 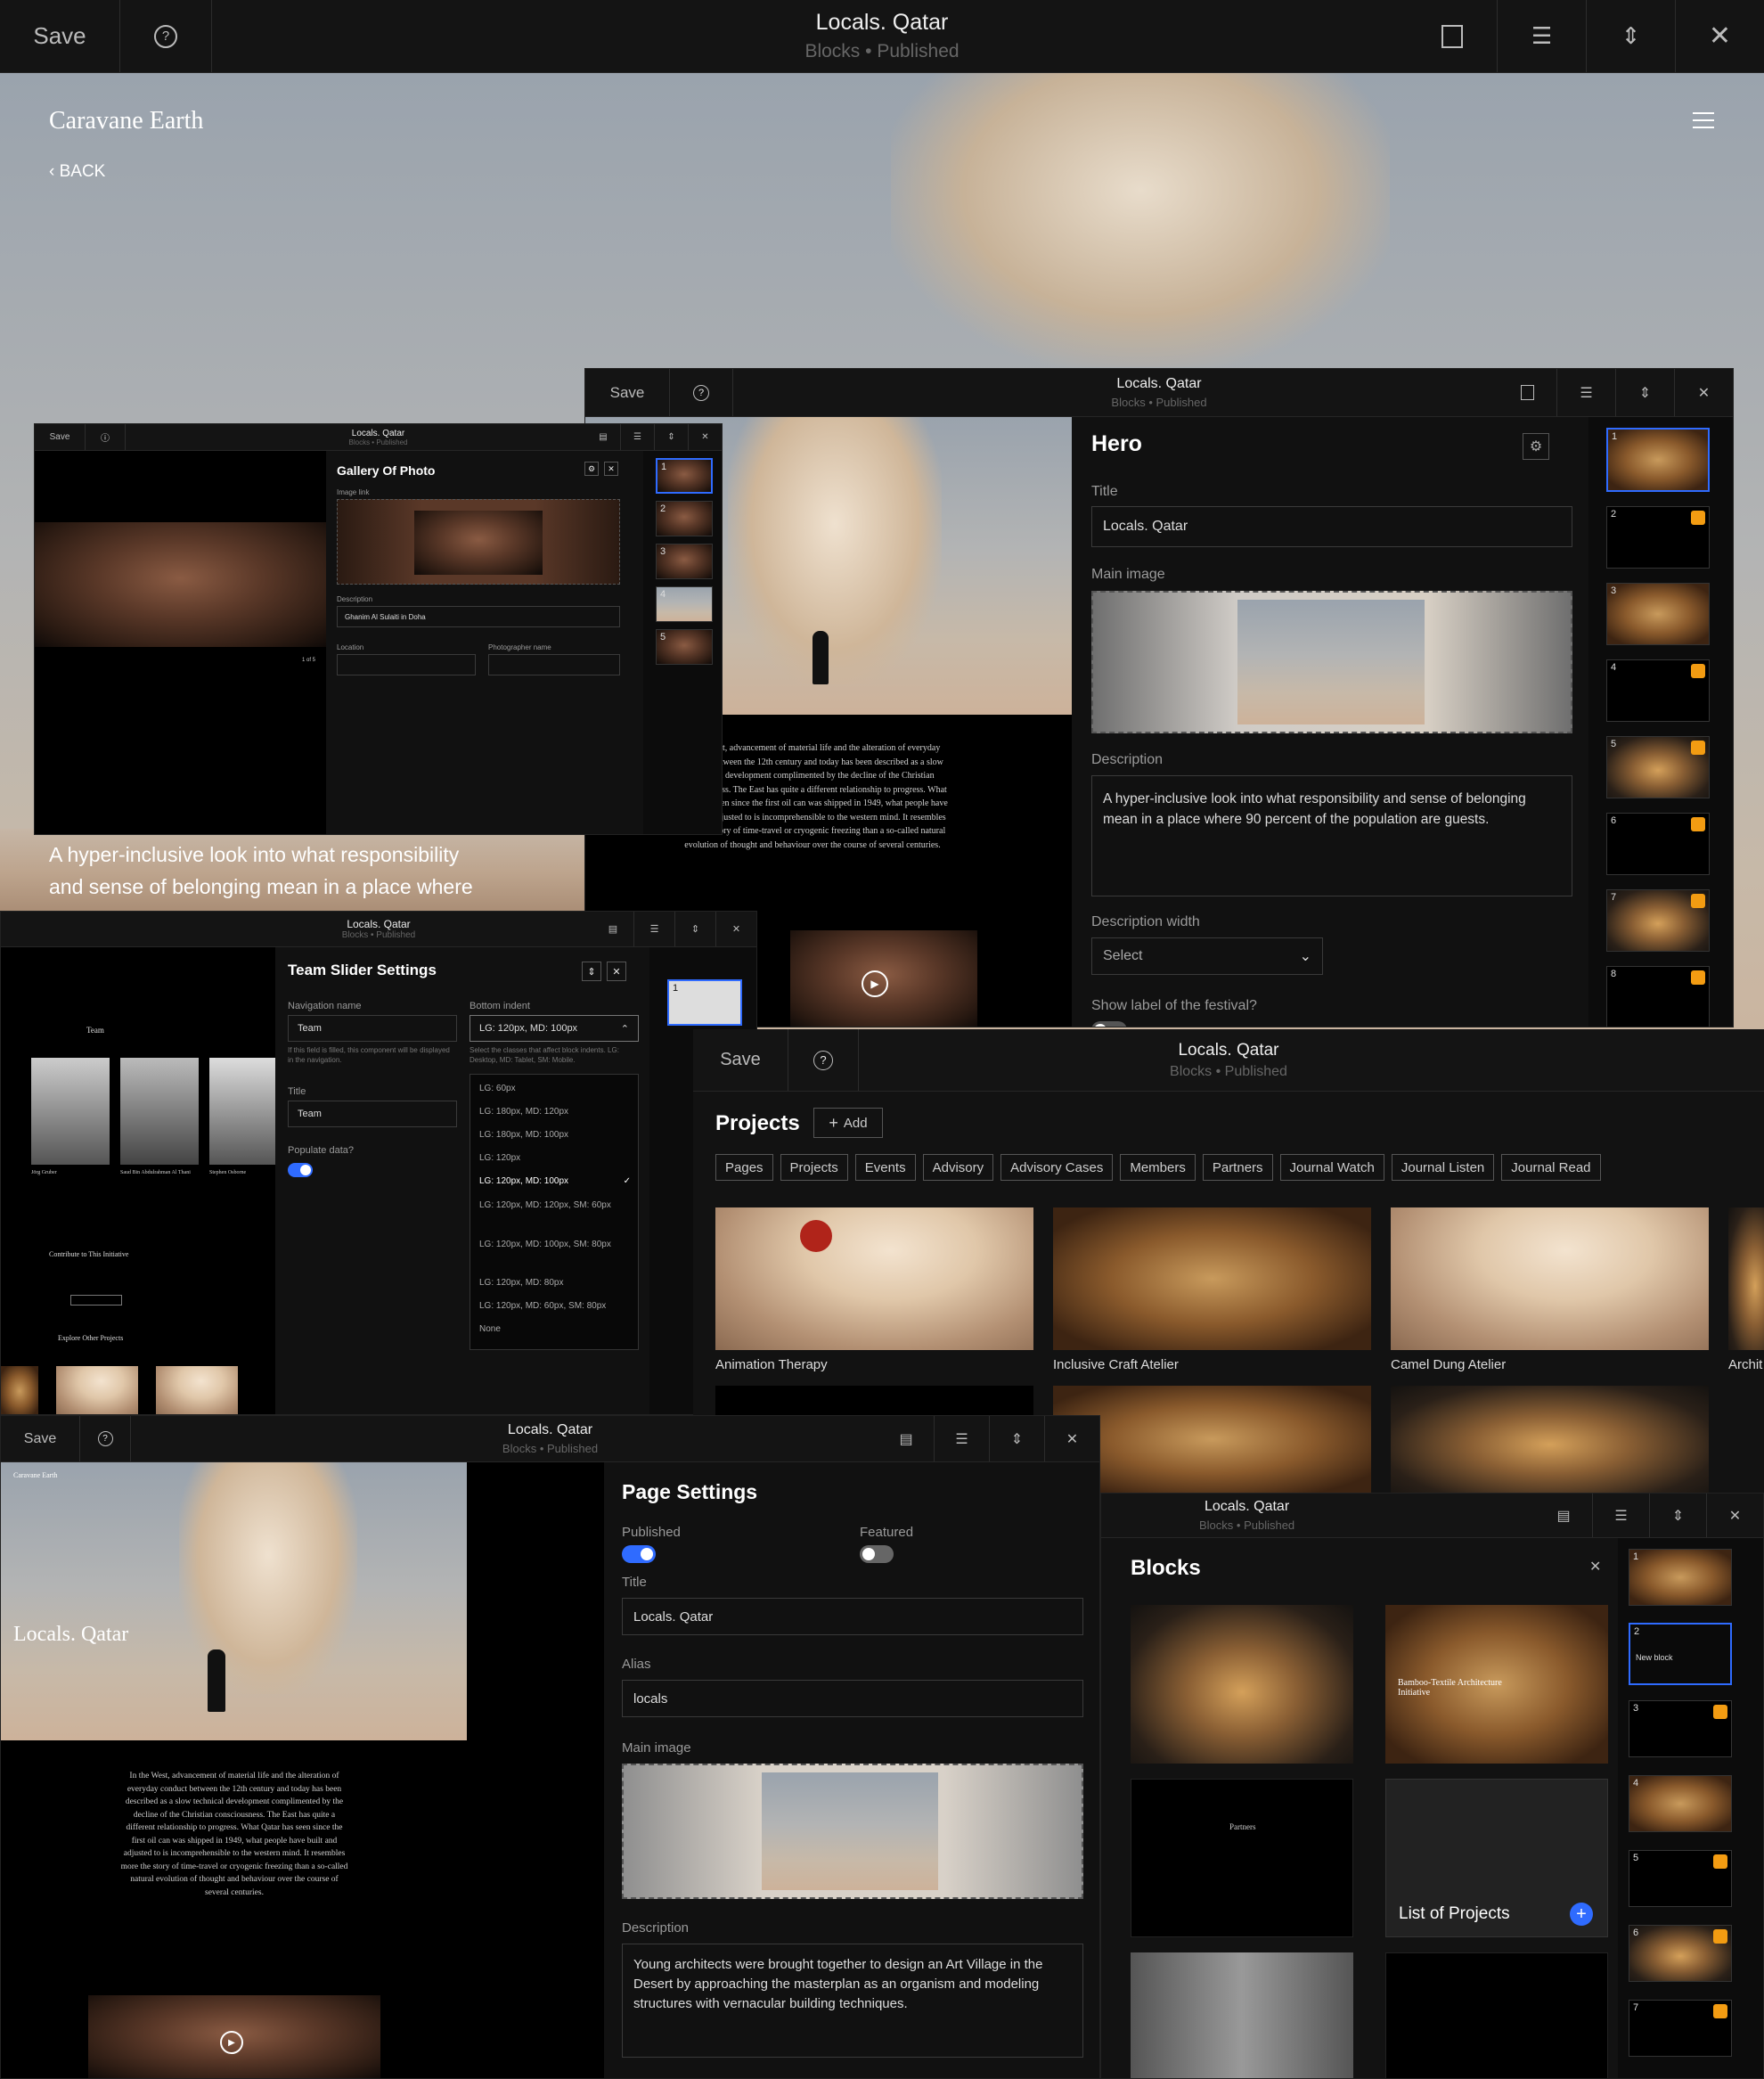 What do you see at coordinates (499, 1158) in the screenshot?
I see `dropdown-option: LG: 120px` at bounding box center [499, 1158].